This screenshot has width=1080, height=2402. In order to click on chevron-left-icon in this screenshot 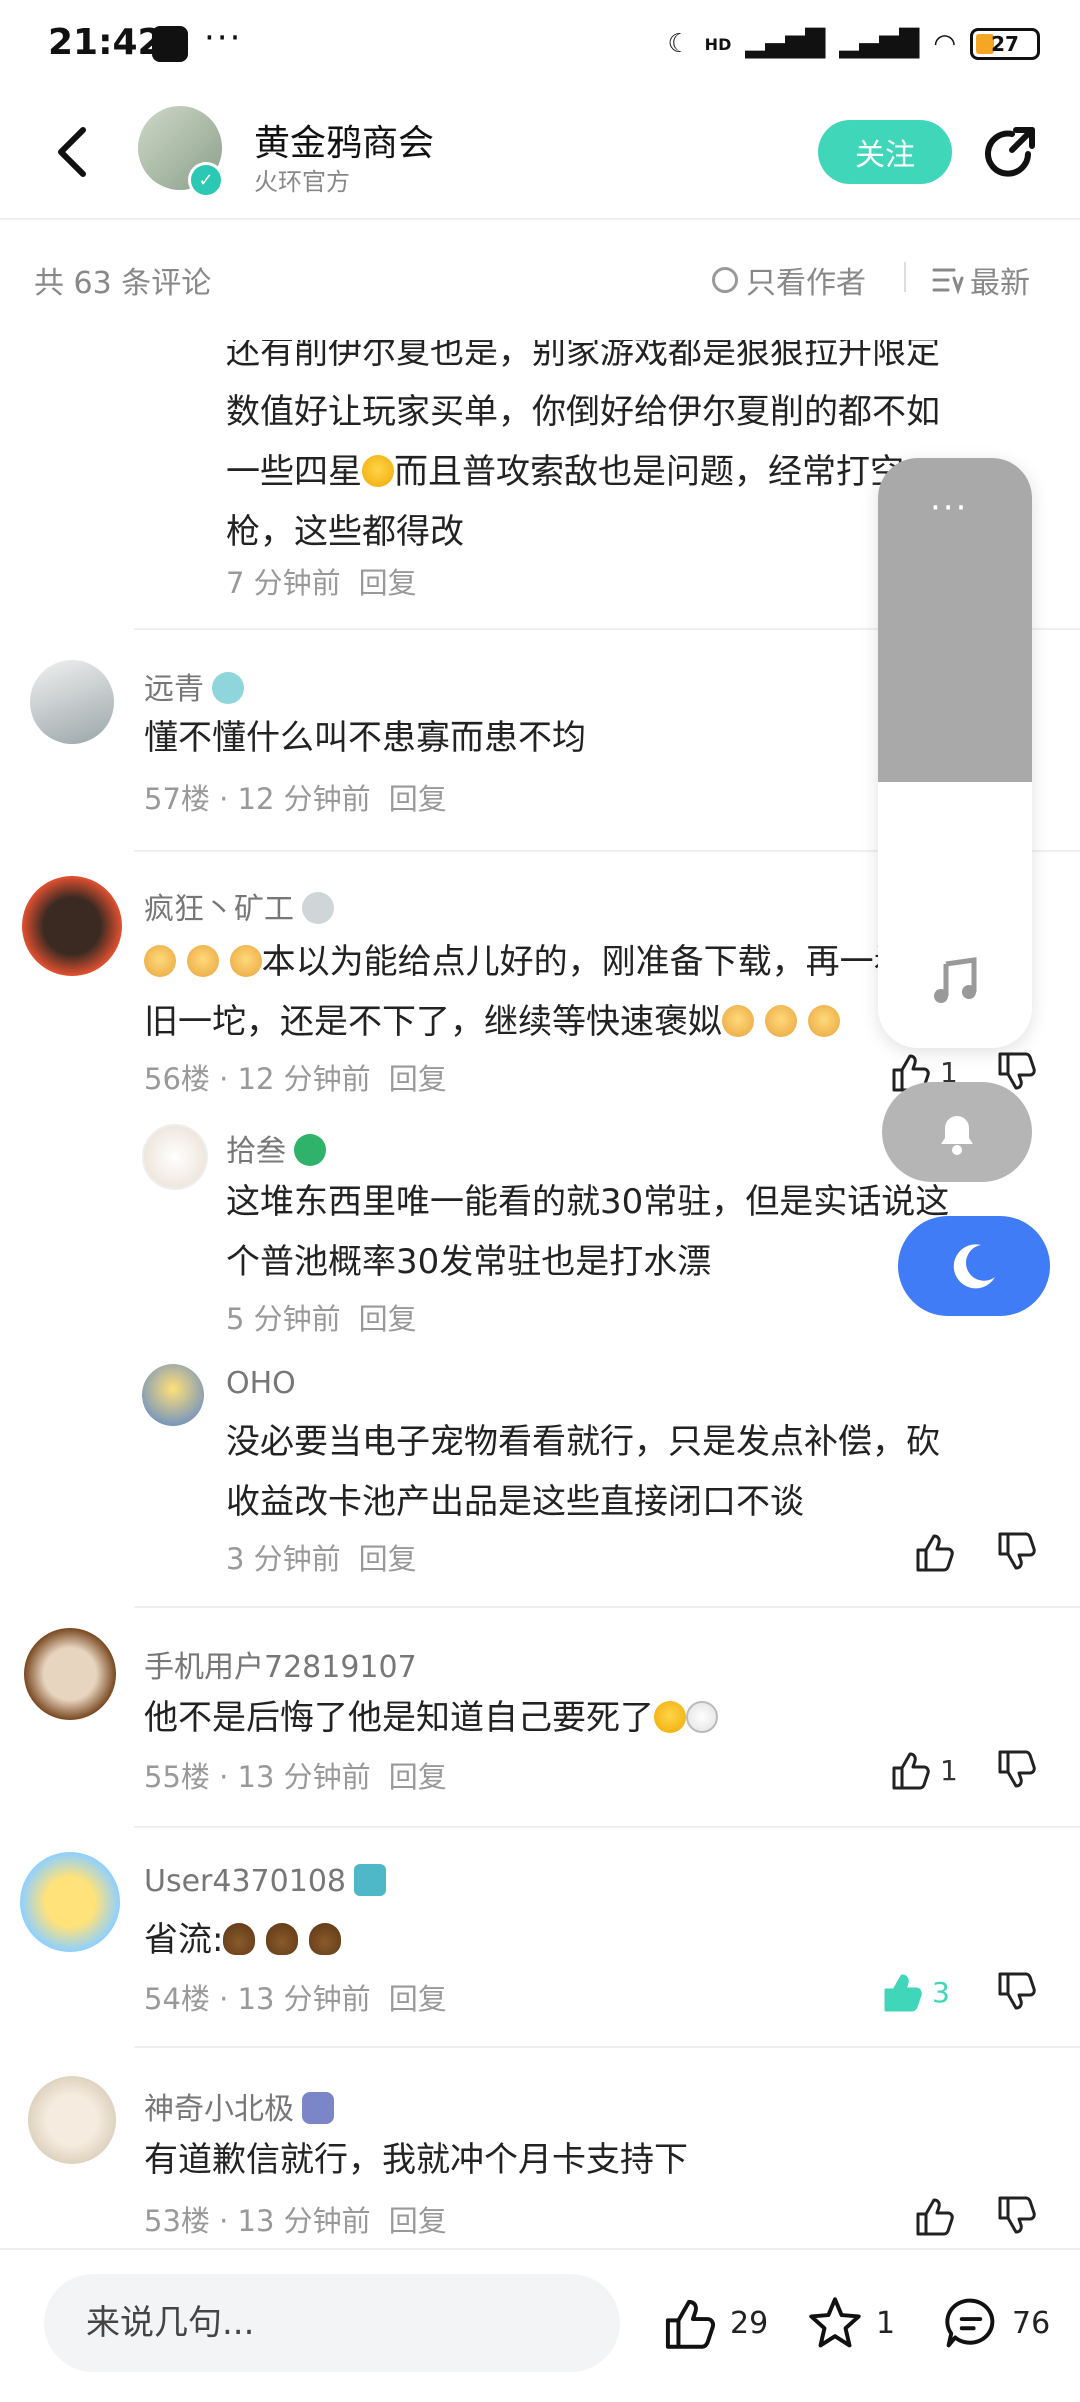, I will do `click(72, 152)`.